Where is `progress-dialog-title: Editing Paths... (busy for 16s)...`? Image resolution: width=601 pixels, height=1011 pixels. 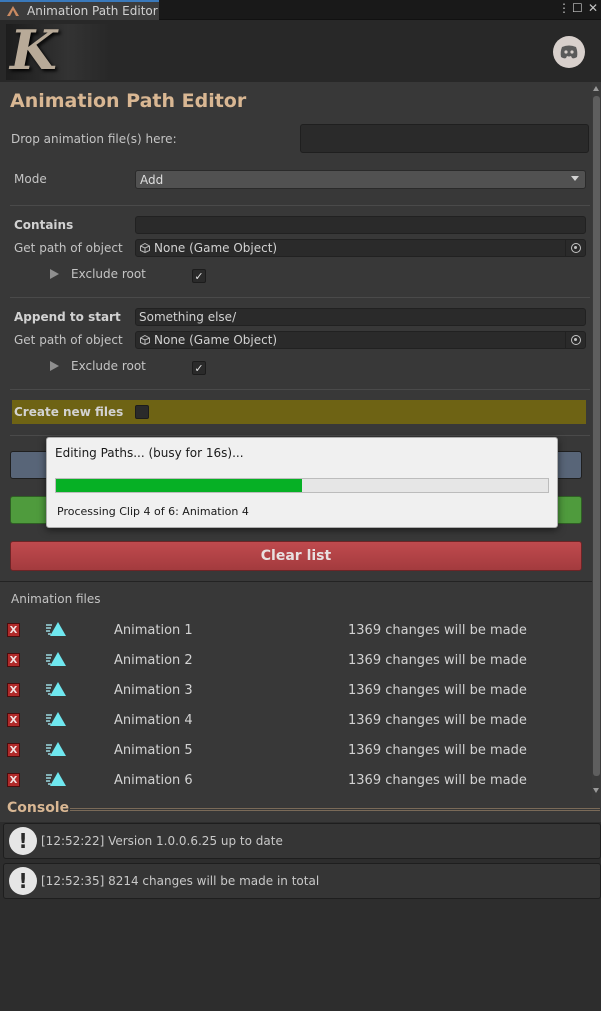
progress-dialog-title: Editing Paths... (busy for 16s)... is located at coordinates (149, 453).